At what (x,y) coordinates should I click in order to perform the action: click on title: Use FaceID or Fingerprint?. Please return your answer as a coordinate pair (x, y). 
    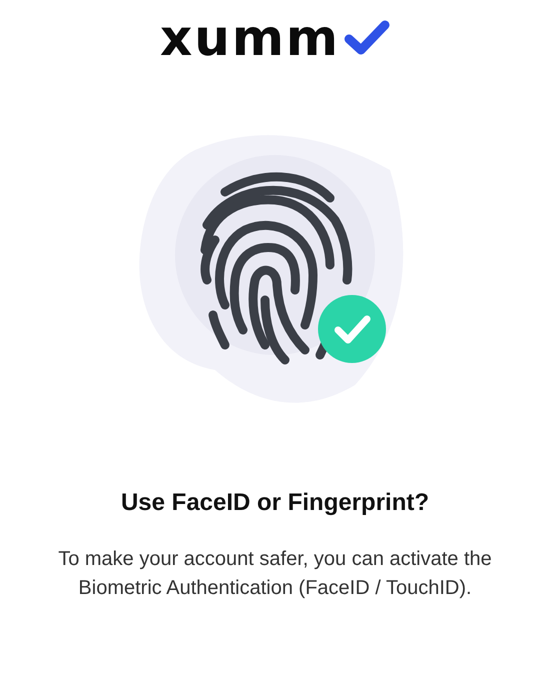
    Looking at the image, I should click on (275, 503).